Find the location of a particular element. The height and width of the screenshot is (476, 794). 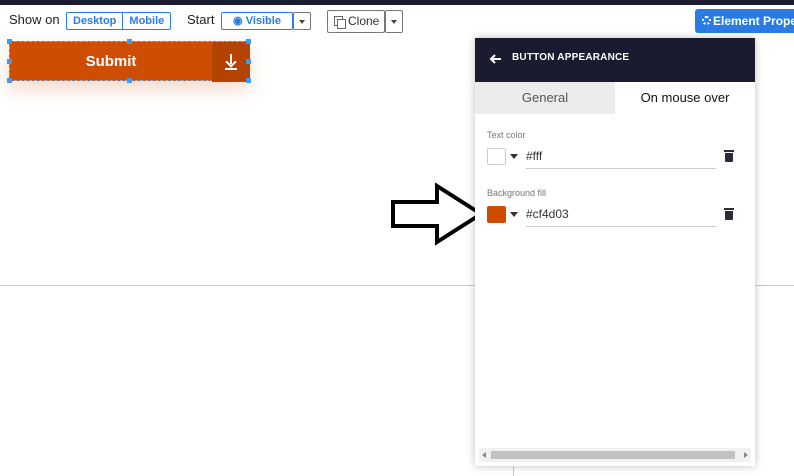

panel-header: BUTTON APPEARANCE is located at coordinates (615, 60).